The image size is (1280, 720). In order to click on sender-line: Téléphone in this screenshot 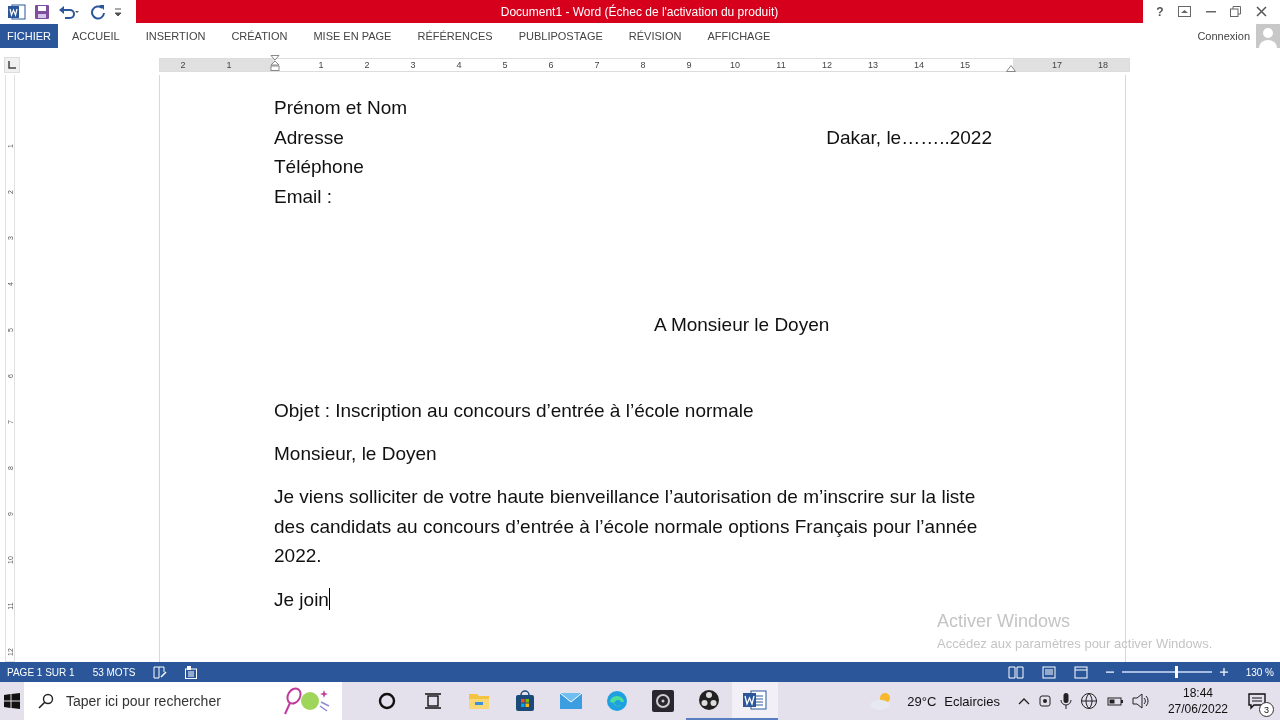, I will do `click(319, 167)`.